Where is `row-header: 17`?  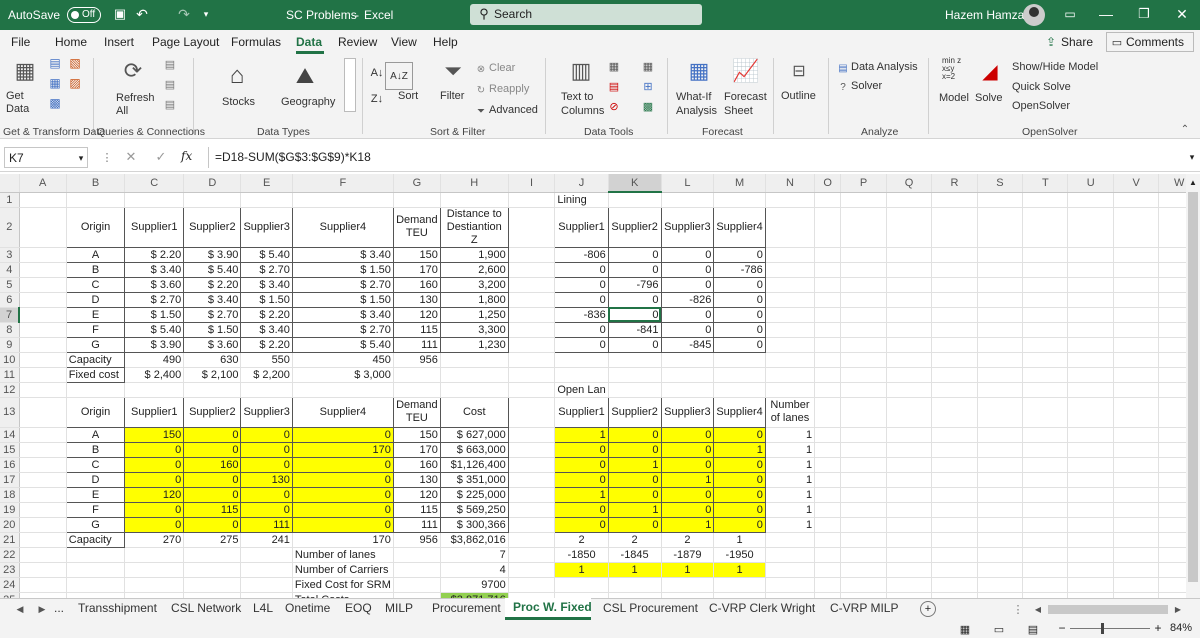
row-header: 17 is located at coordinates (10, 480).